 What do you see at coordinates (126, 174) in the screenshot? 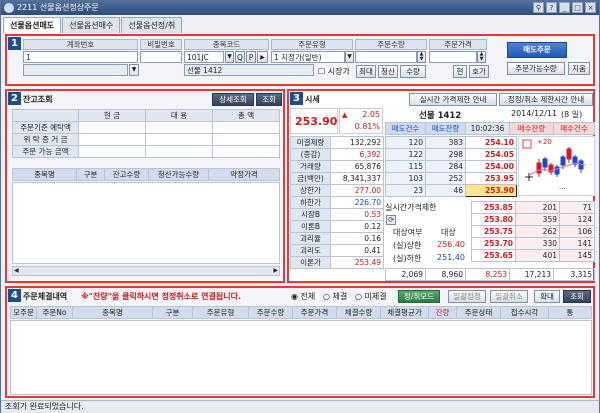
I see `col-balance-qty: 잔고수량` at bounding box center [126, 174].